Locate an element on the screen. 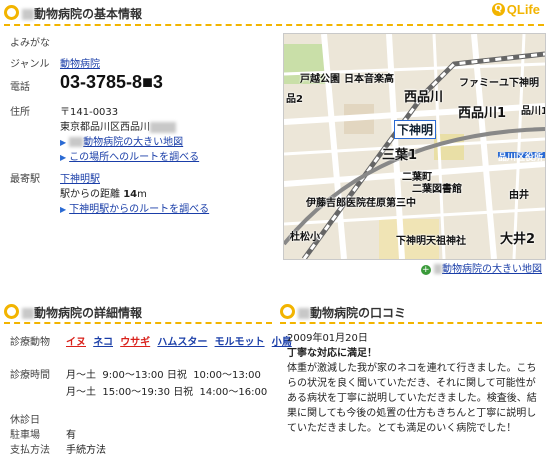 The image size is (546, 456). qlife-logo-icon: Q is located at coordinates (498, 9).